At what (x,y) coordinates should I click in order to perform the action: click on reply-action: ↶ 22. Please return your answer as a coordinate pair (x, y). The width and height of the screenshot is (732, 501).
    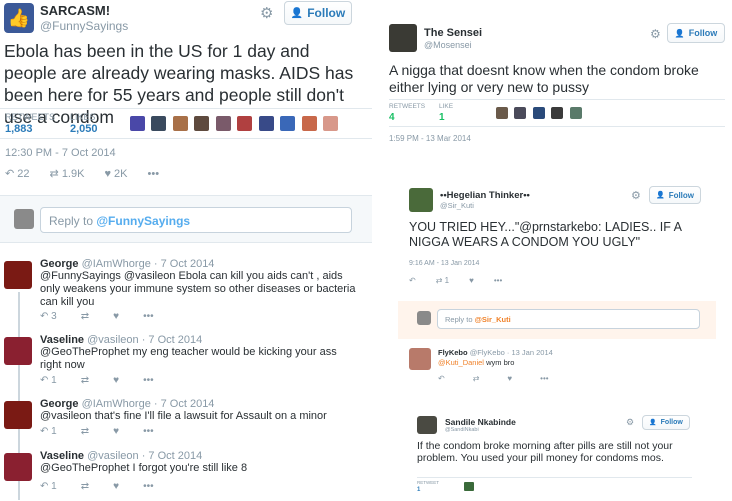
    Looking at the image, I should click on (17, 173).